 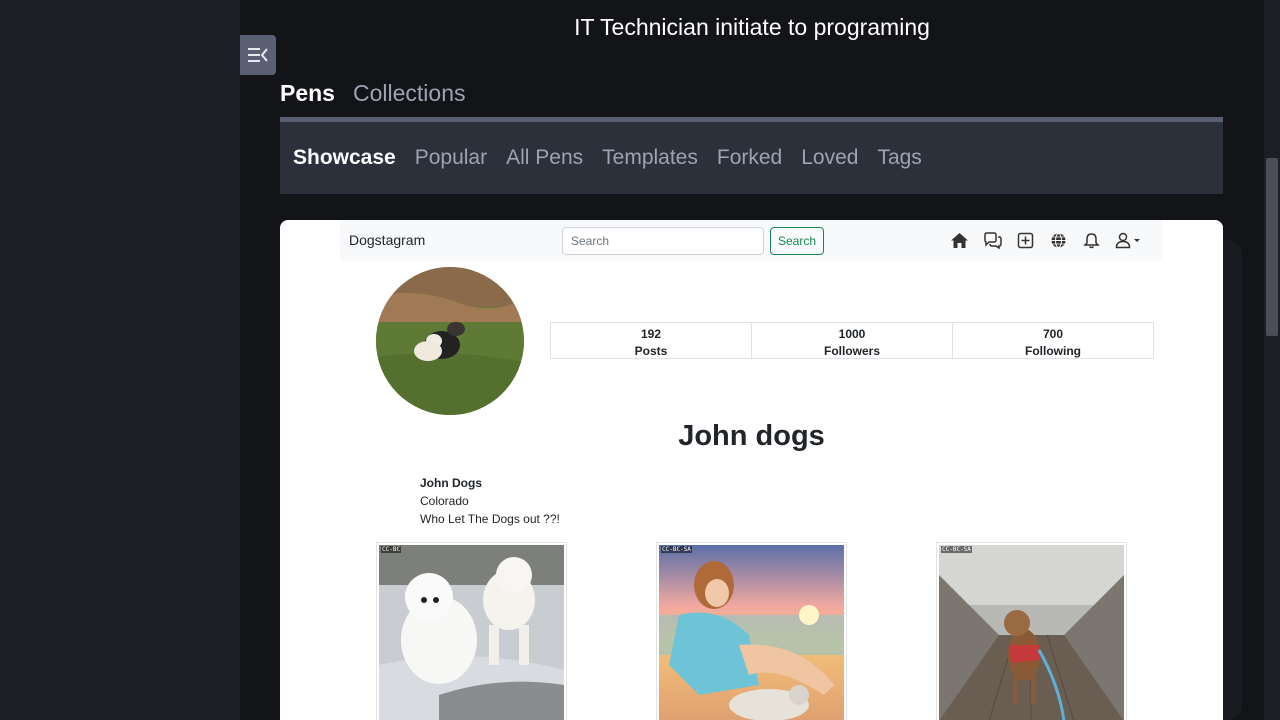 I want to click on profile-avatar, so click(x=450, y=341).